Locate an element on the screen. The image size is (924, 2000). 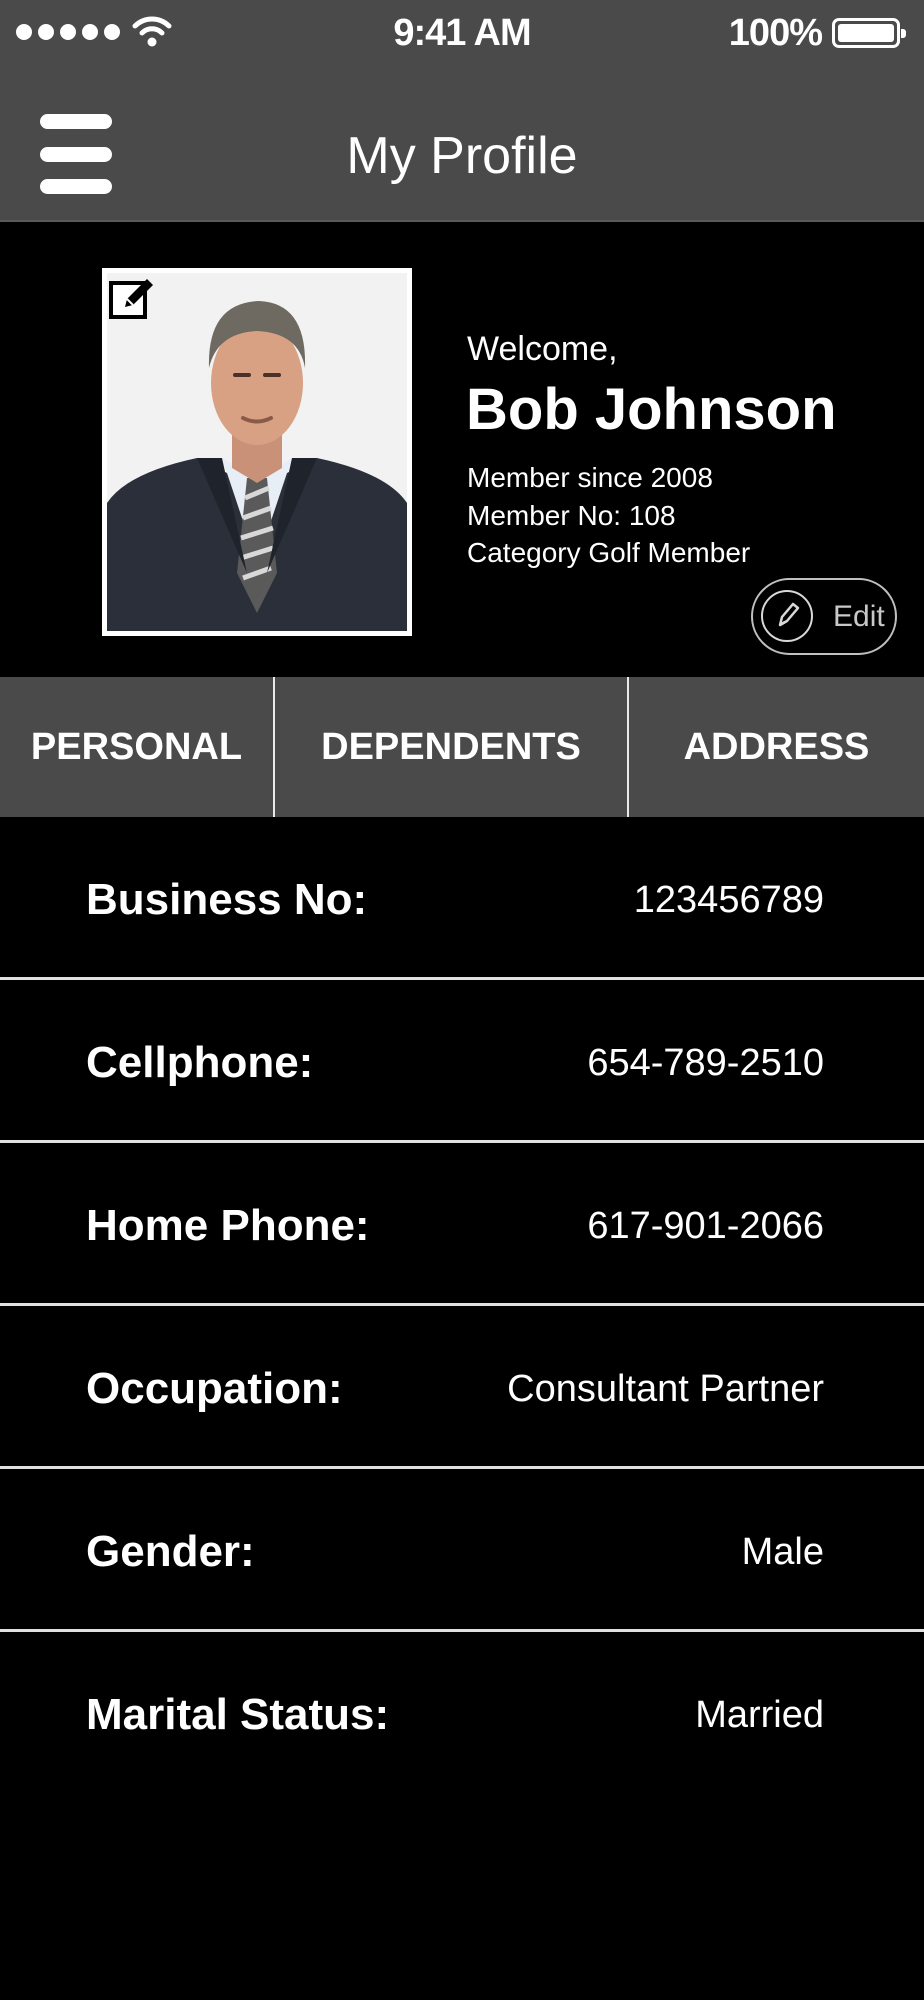
field-business-no: Business No: 123456789 is located at coordinates (462, 898).